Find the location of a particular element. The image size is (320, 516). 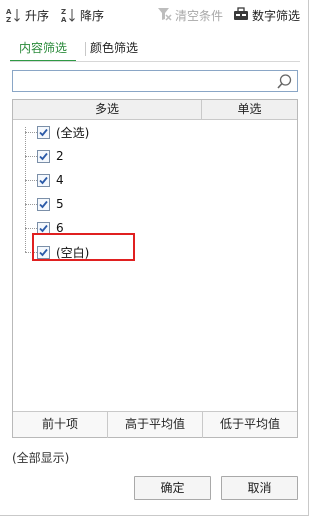

list-item-label: 2 is located at coordinates (60, 156).